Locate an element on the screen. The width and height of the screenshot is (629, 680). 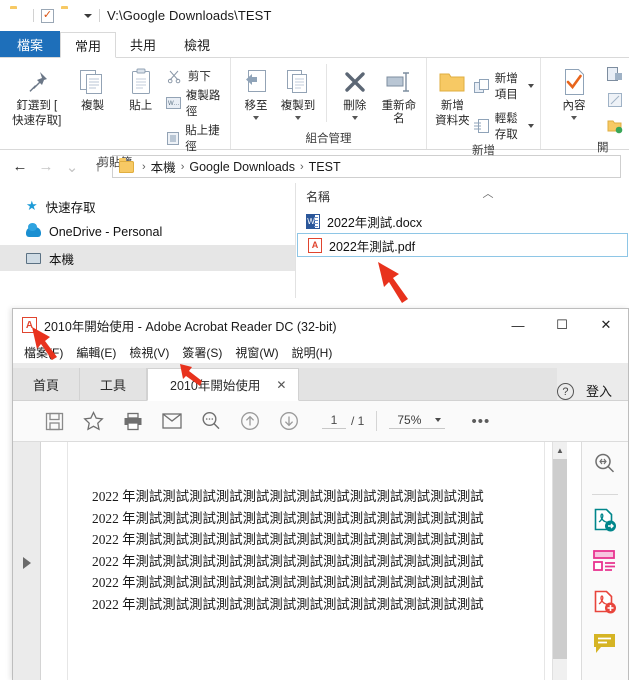
system-menu-folder-icon is located at coordinates (18, 16).